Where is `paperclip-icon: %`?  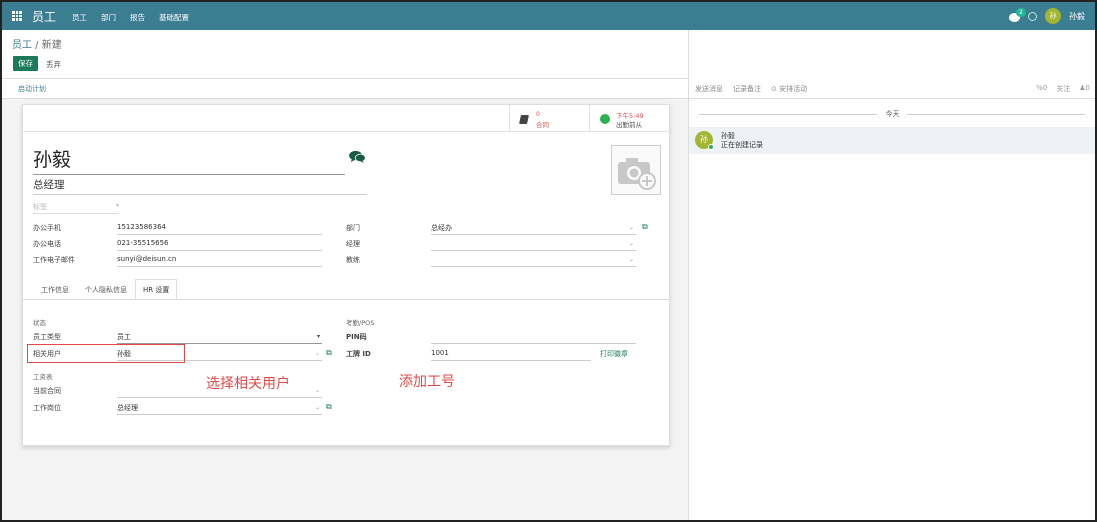 paperclip-icon: % is located at coordinates (1039, 88).